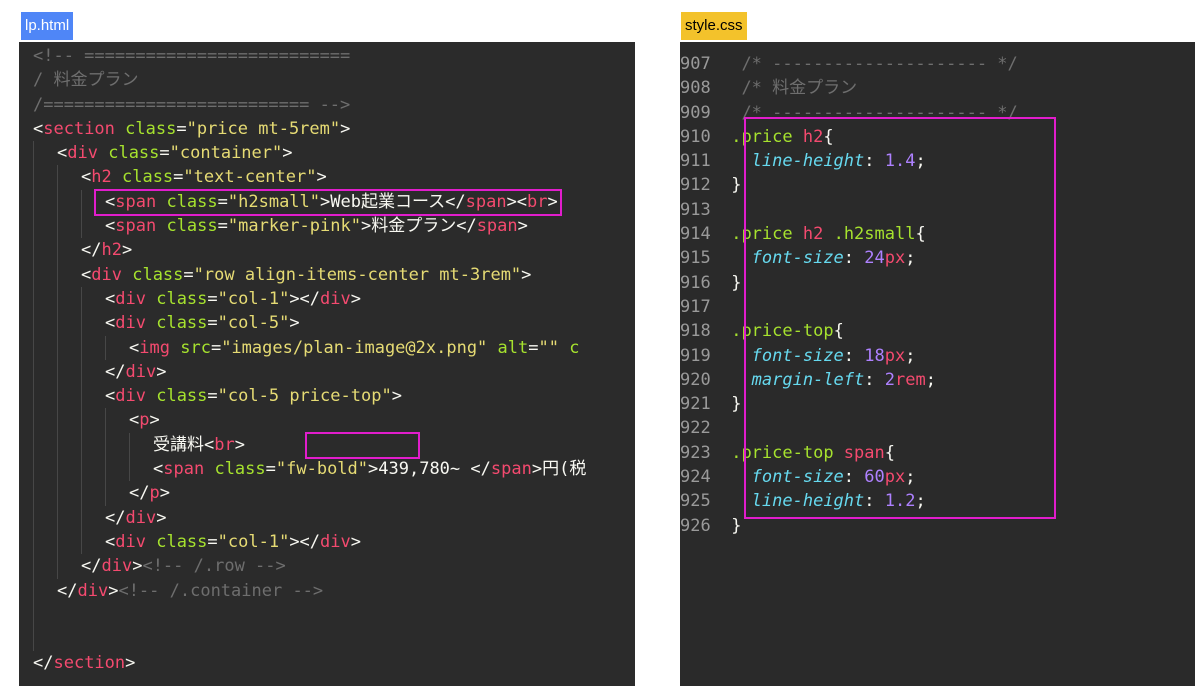  I want to click on line-number: 920, so click(695, 379).